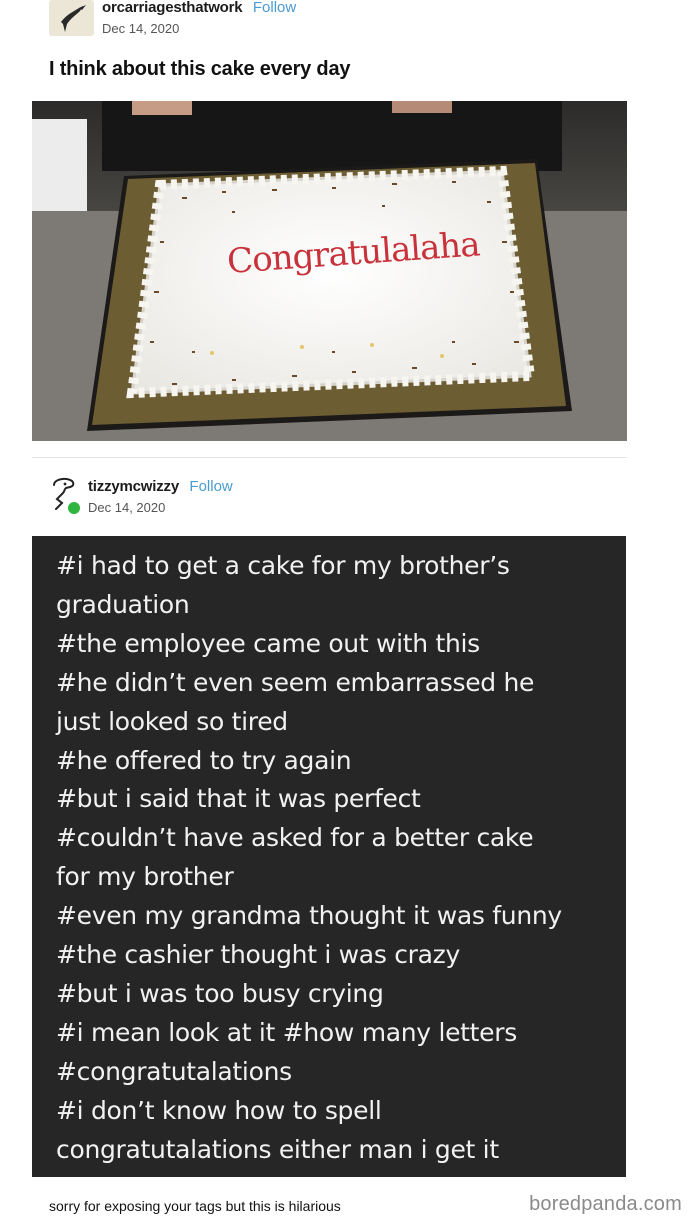  What do you see at coordinates (341, 916) in the screenshot?
I see `tag-line: #even my grandma thought it was funny` at bounding box center [341, 916].